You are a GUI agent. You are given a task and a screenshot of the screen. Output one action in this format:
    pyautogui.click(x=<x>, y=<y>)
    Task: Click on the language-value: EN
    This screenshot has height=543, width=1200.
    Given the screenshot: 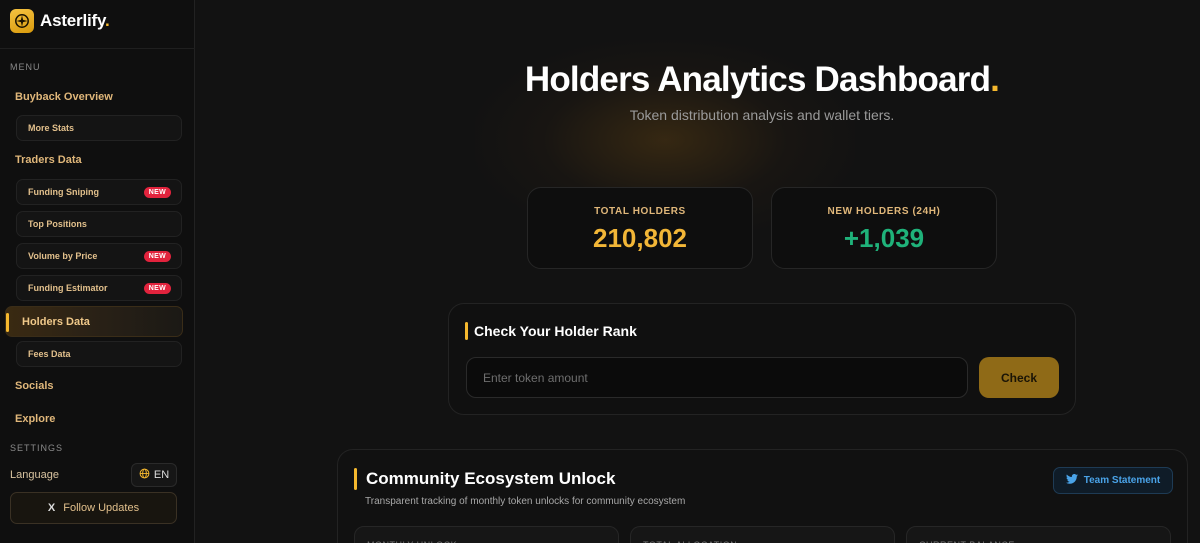 What is the action you would take?
    pyautogui.click(x=161, y=475)
    